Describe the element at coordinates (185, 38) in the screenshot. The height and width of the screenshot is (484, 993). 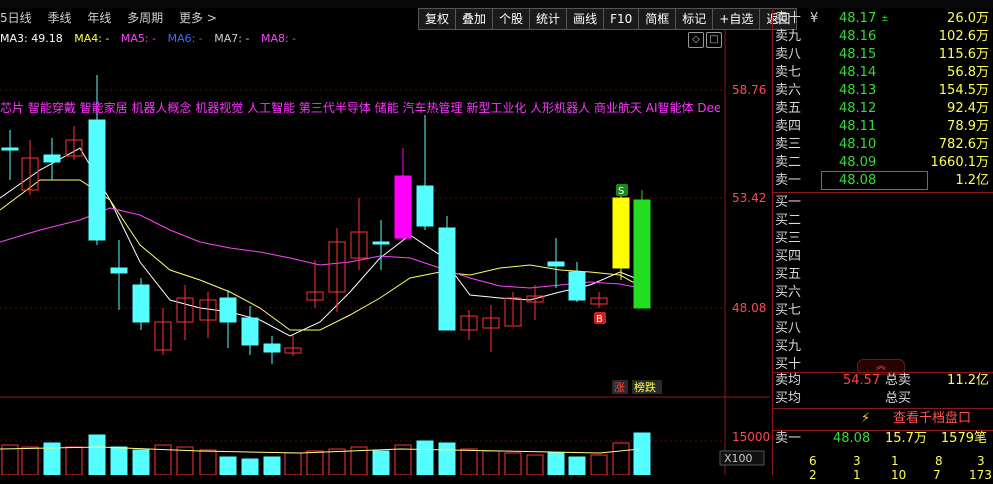
I see `ma6-label: MA6: -` at that location.